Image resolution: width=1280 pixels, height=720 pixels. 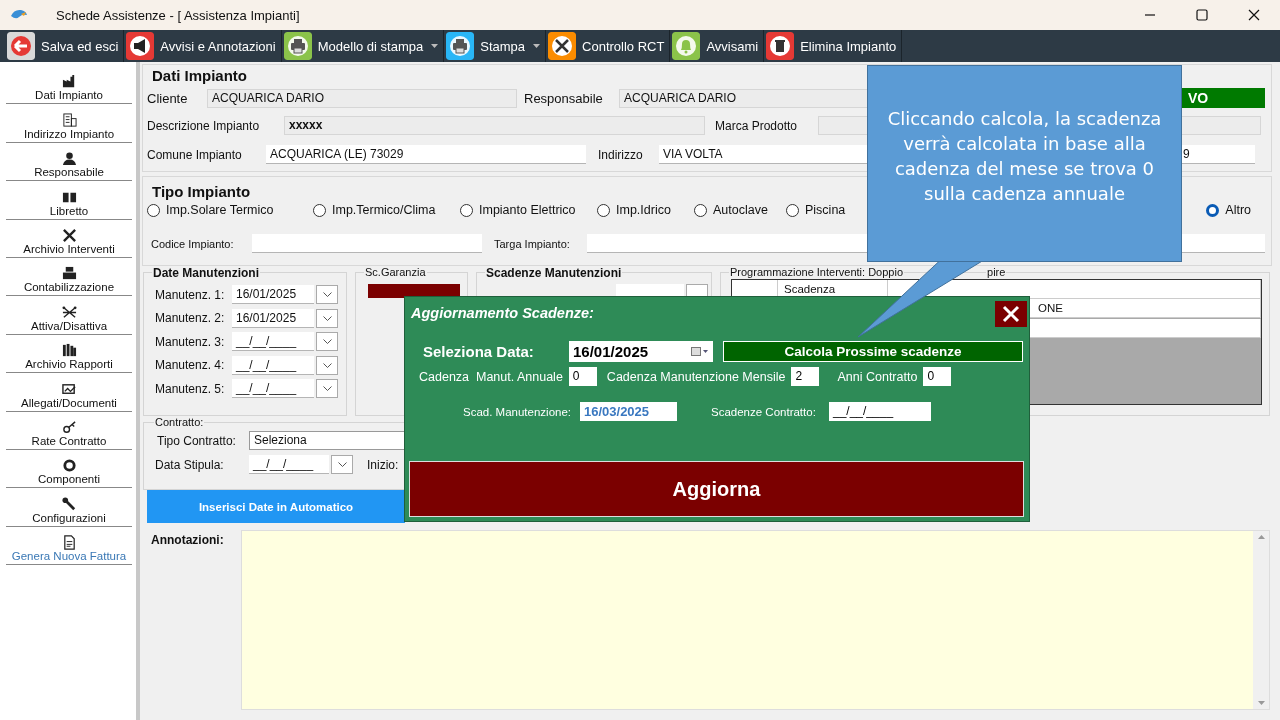 I want to click on field-label: Cadenza Manut. Annuale, so click(x=491, y=376).